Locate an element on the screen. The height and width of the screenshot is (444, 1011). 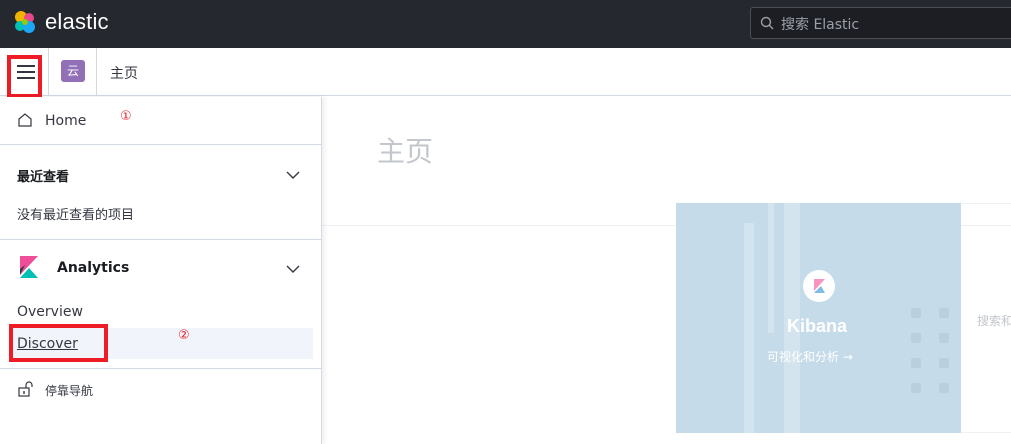
kibana-card-link: 可视化和分析 → is located at coordinates (810, 356).